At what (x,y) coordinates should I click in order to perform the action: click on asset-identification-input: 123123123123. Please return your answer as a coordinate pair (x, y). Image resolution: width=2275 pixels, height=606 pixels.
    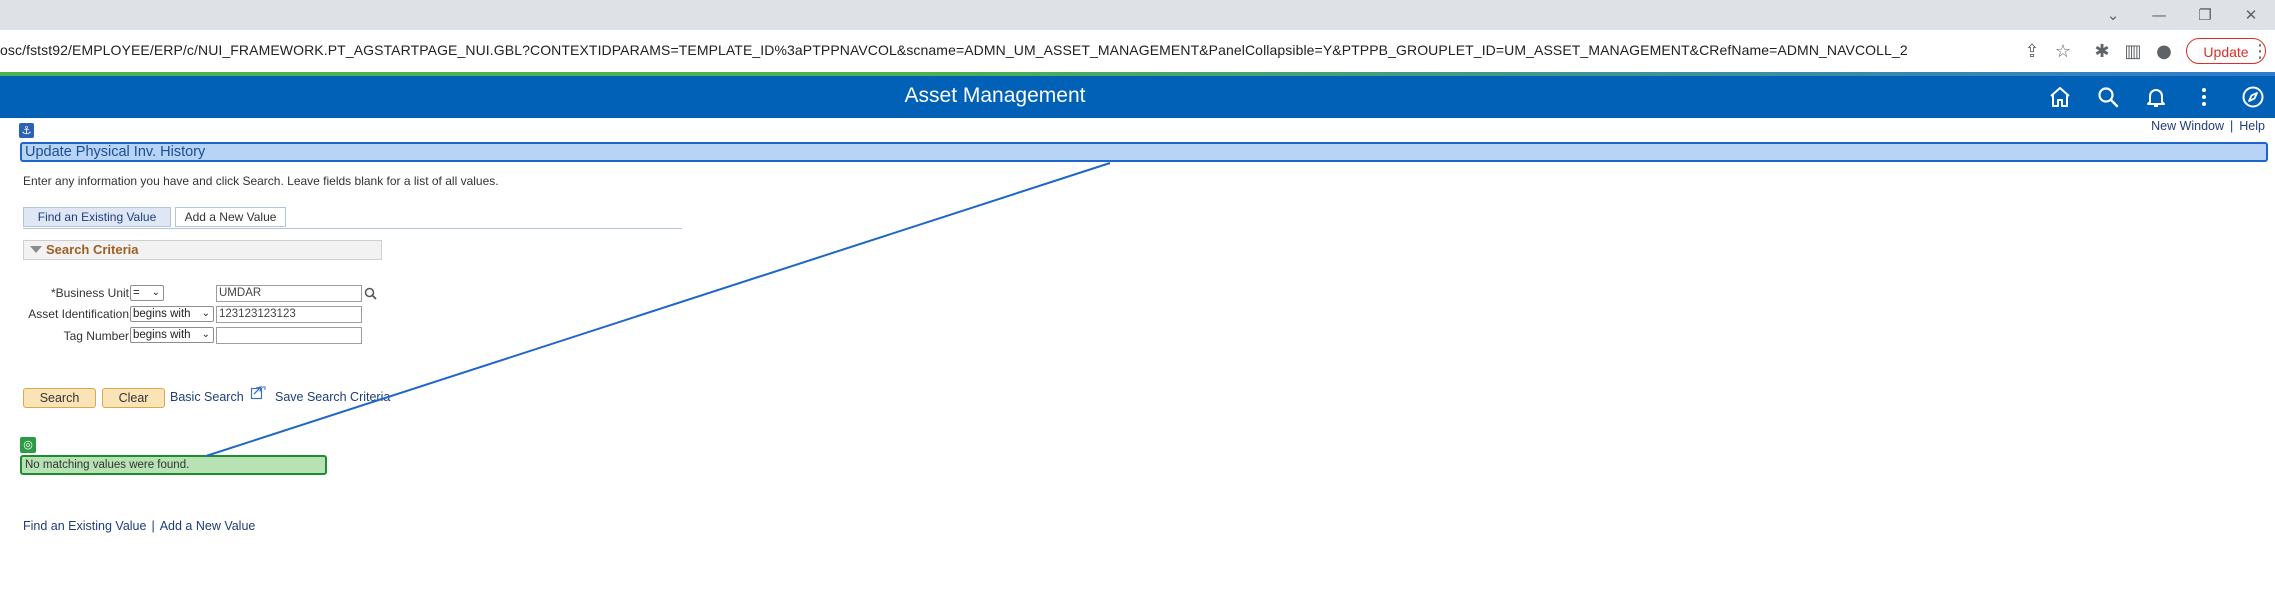
    Looking at the image, I should click on (289, 314).